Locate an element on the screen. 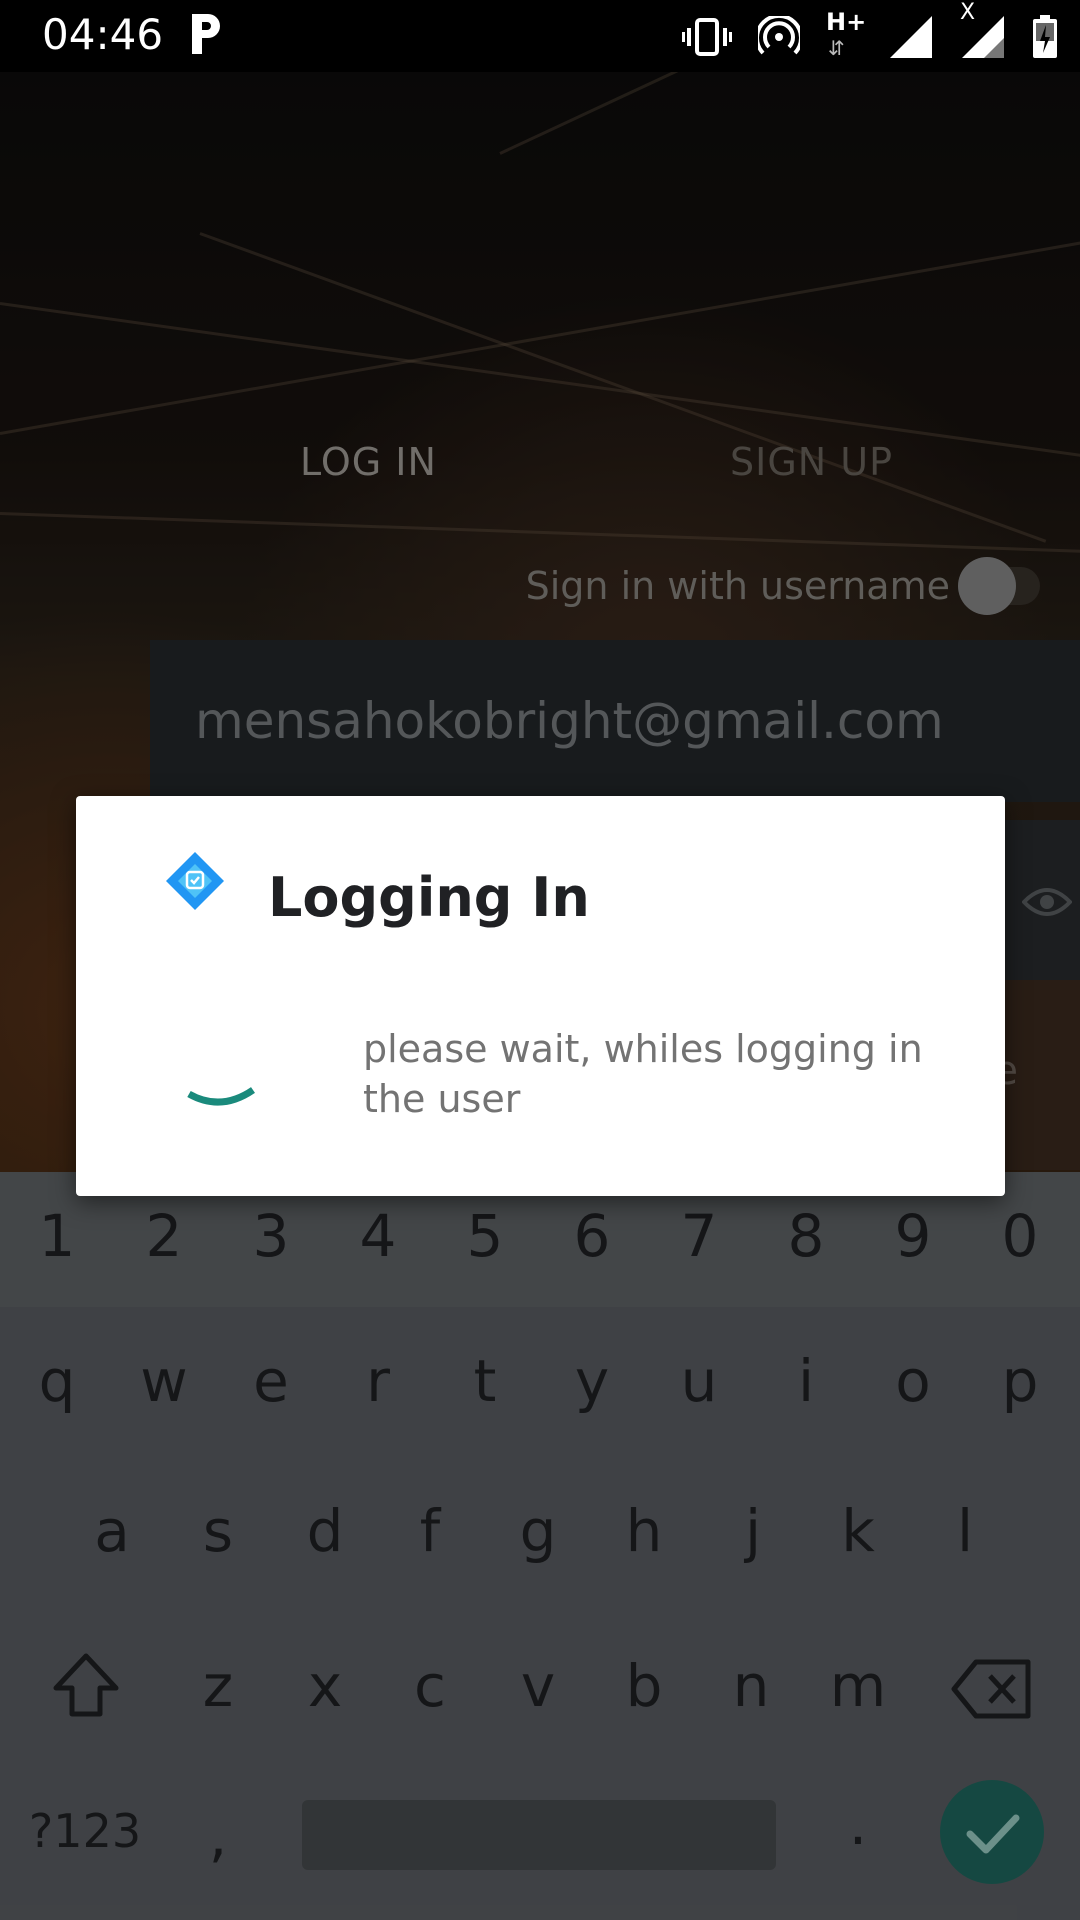 The width and height of the screenshot is (1080, 1920). dialog-message: please wait, whiles logging in the user is located at coordinates (643, 1074).